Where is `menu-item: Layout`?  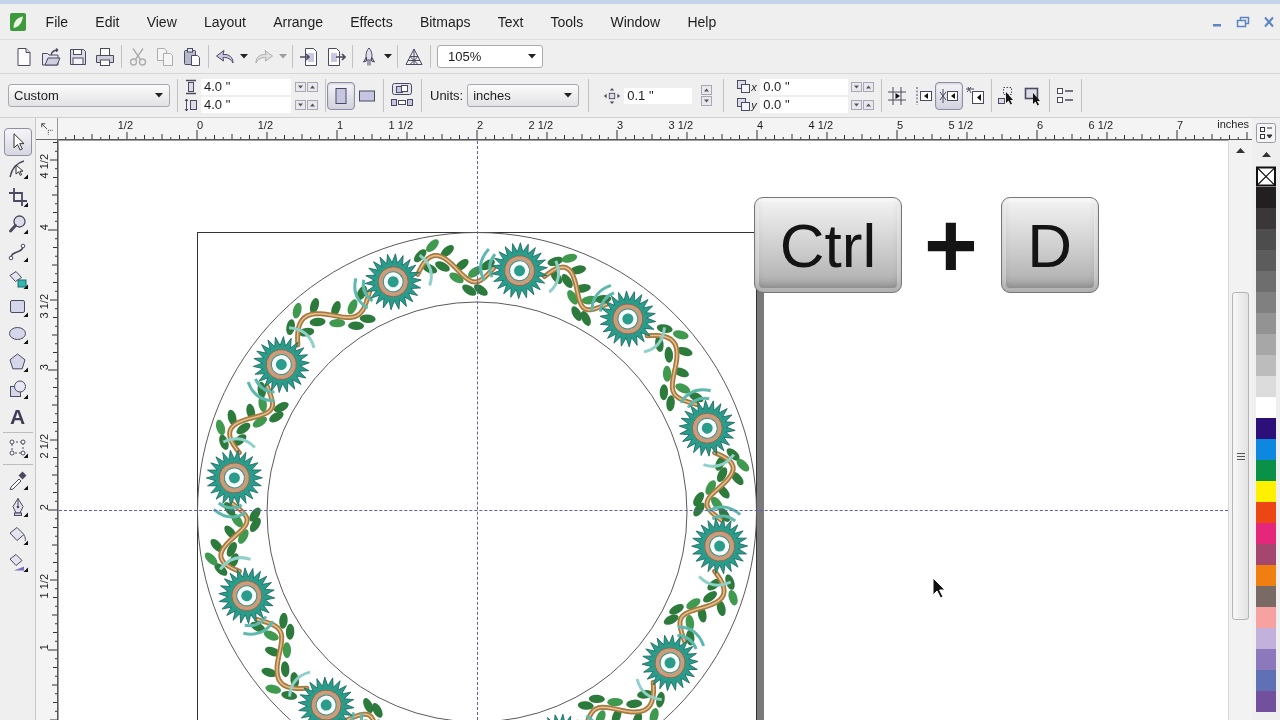 menu-item: Layout is located at coordinates (225, 21).